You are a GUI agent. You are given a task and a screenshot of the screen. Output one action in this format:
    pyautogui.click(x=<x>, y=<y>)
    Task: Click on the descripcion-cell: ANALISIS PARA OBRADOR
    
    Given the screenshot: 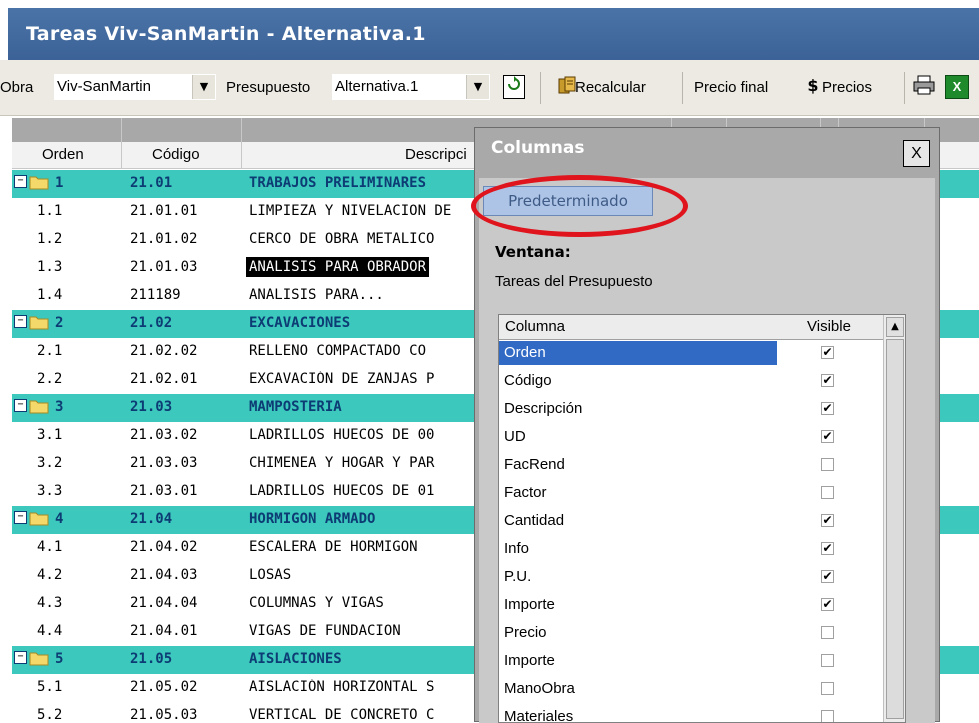 What is the action you would take?
    pyautogui.click(x=366, y=267)
    